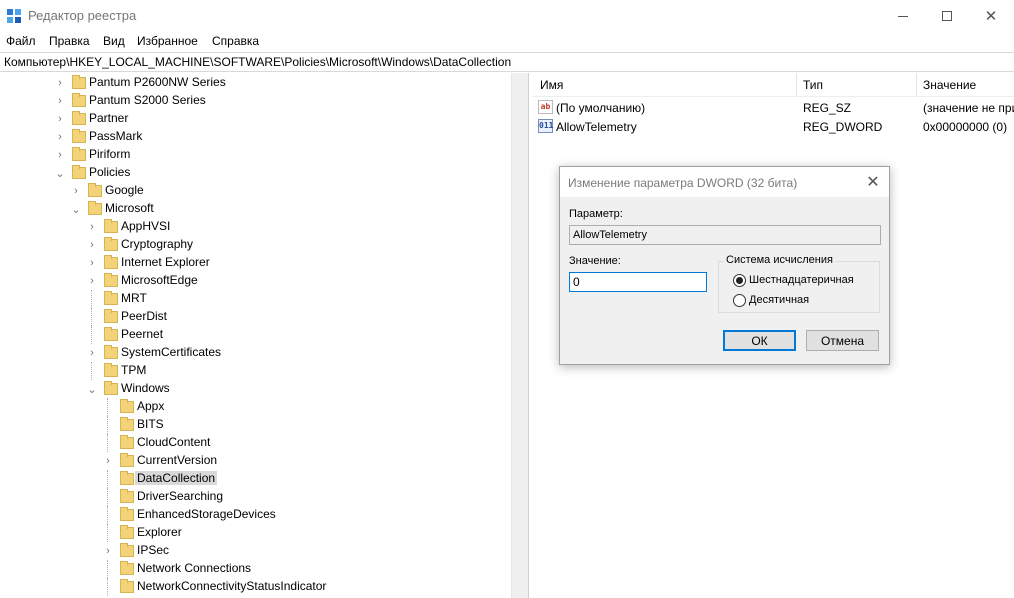 The height and width of the screenshot is (598, 1014). What do you see at coordinates (255, 353) in the screenshot?
I see `tree-item: › SystemCertificates` at bounding box center [255, 353].